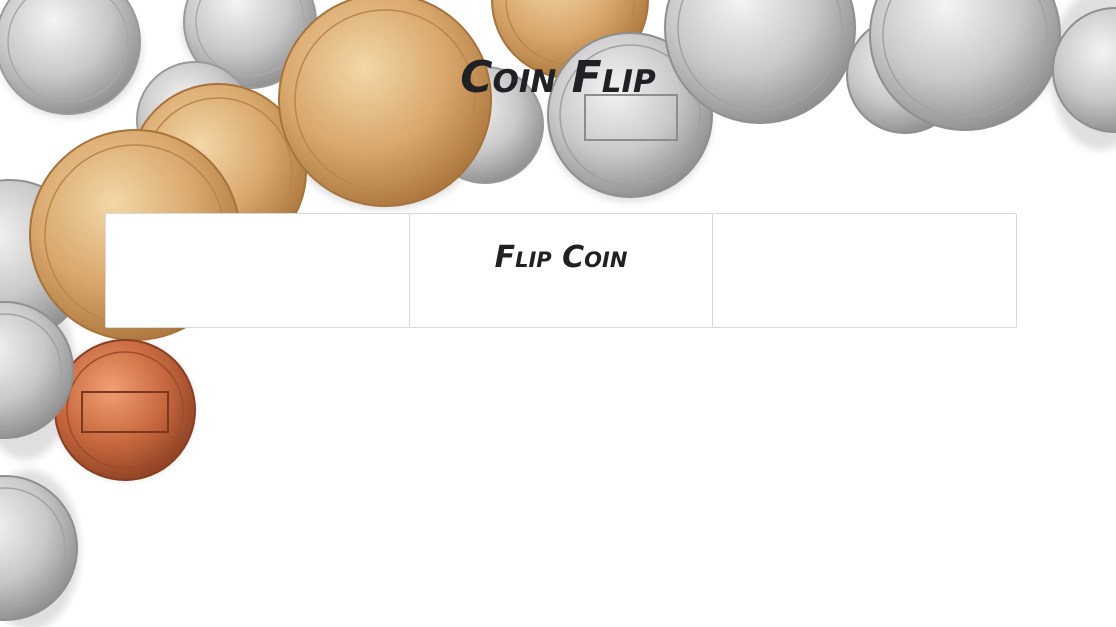 Image resolution: width=1116 pixels, height=627 pixels. I want to click on right-result-panel, so click(865, 270).